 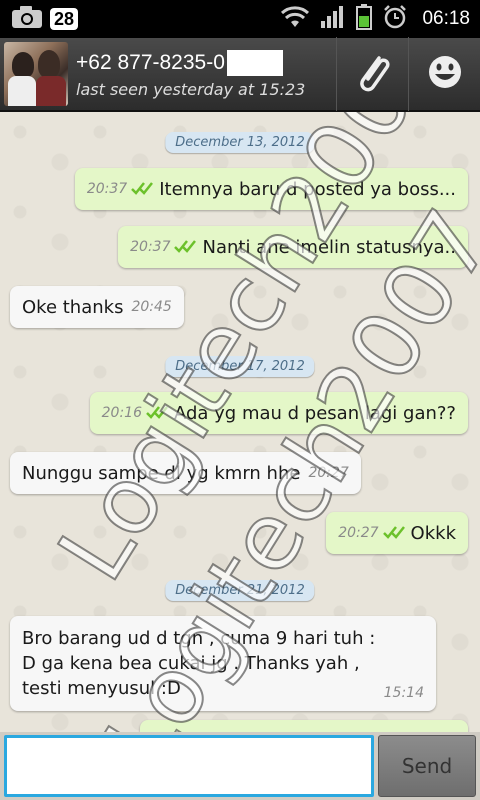 What do you see at coordinates (403, 693) in the screenshot?
I see `message-time: 15:14` at bounding box center [403, 693].